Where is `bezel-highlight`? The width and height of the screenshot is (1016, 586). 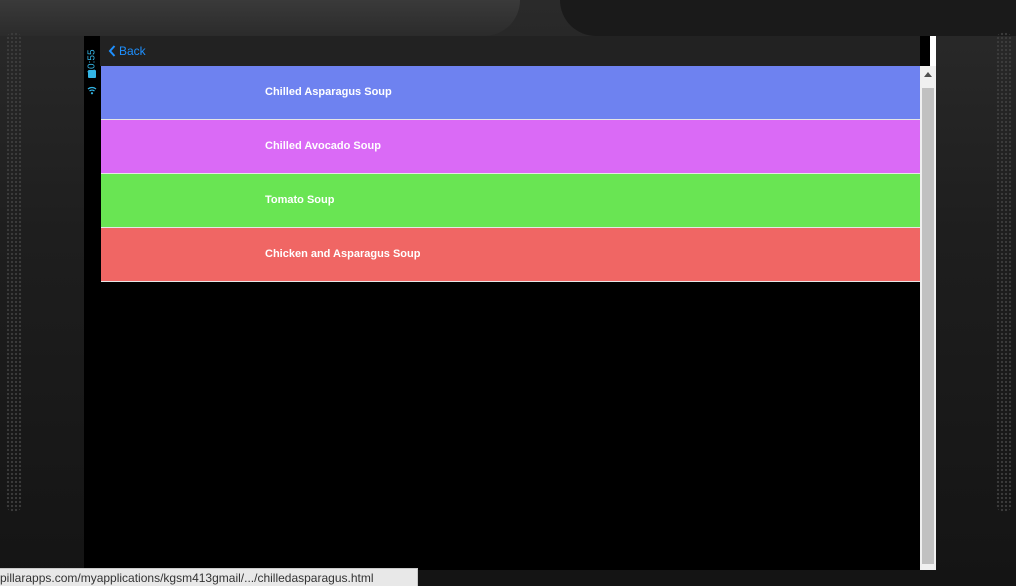 bezel-highlight is located at coordinates (260, 18).